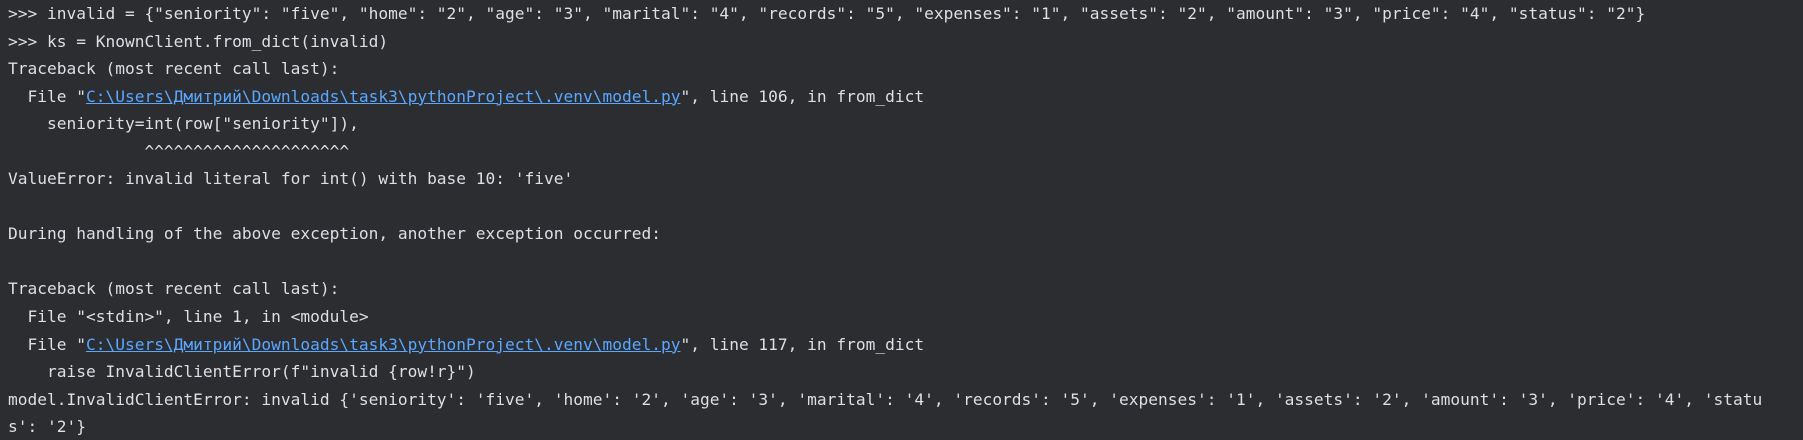 The image size is (1803, 440). Describe the element at coordinates (179, 151) in the screenshot. I see `console-line: ^^^^^^^^^^^^^^^^^^^^^` at that location.